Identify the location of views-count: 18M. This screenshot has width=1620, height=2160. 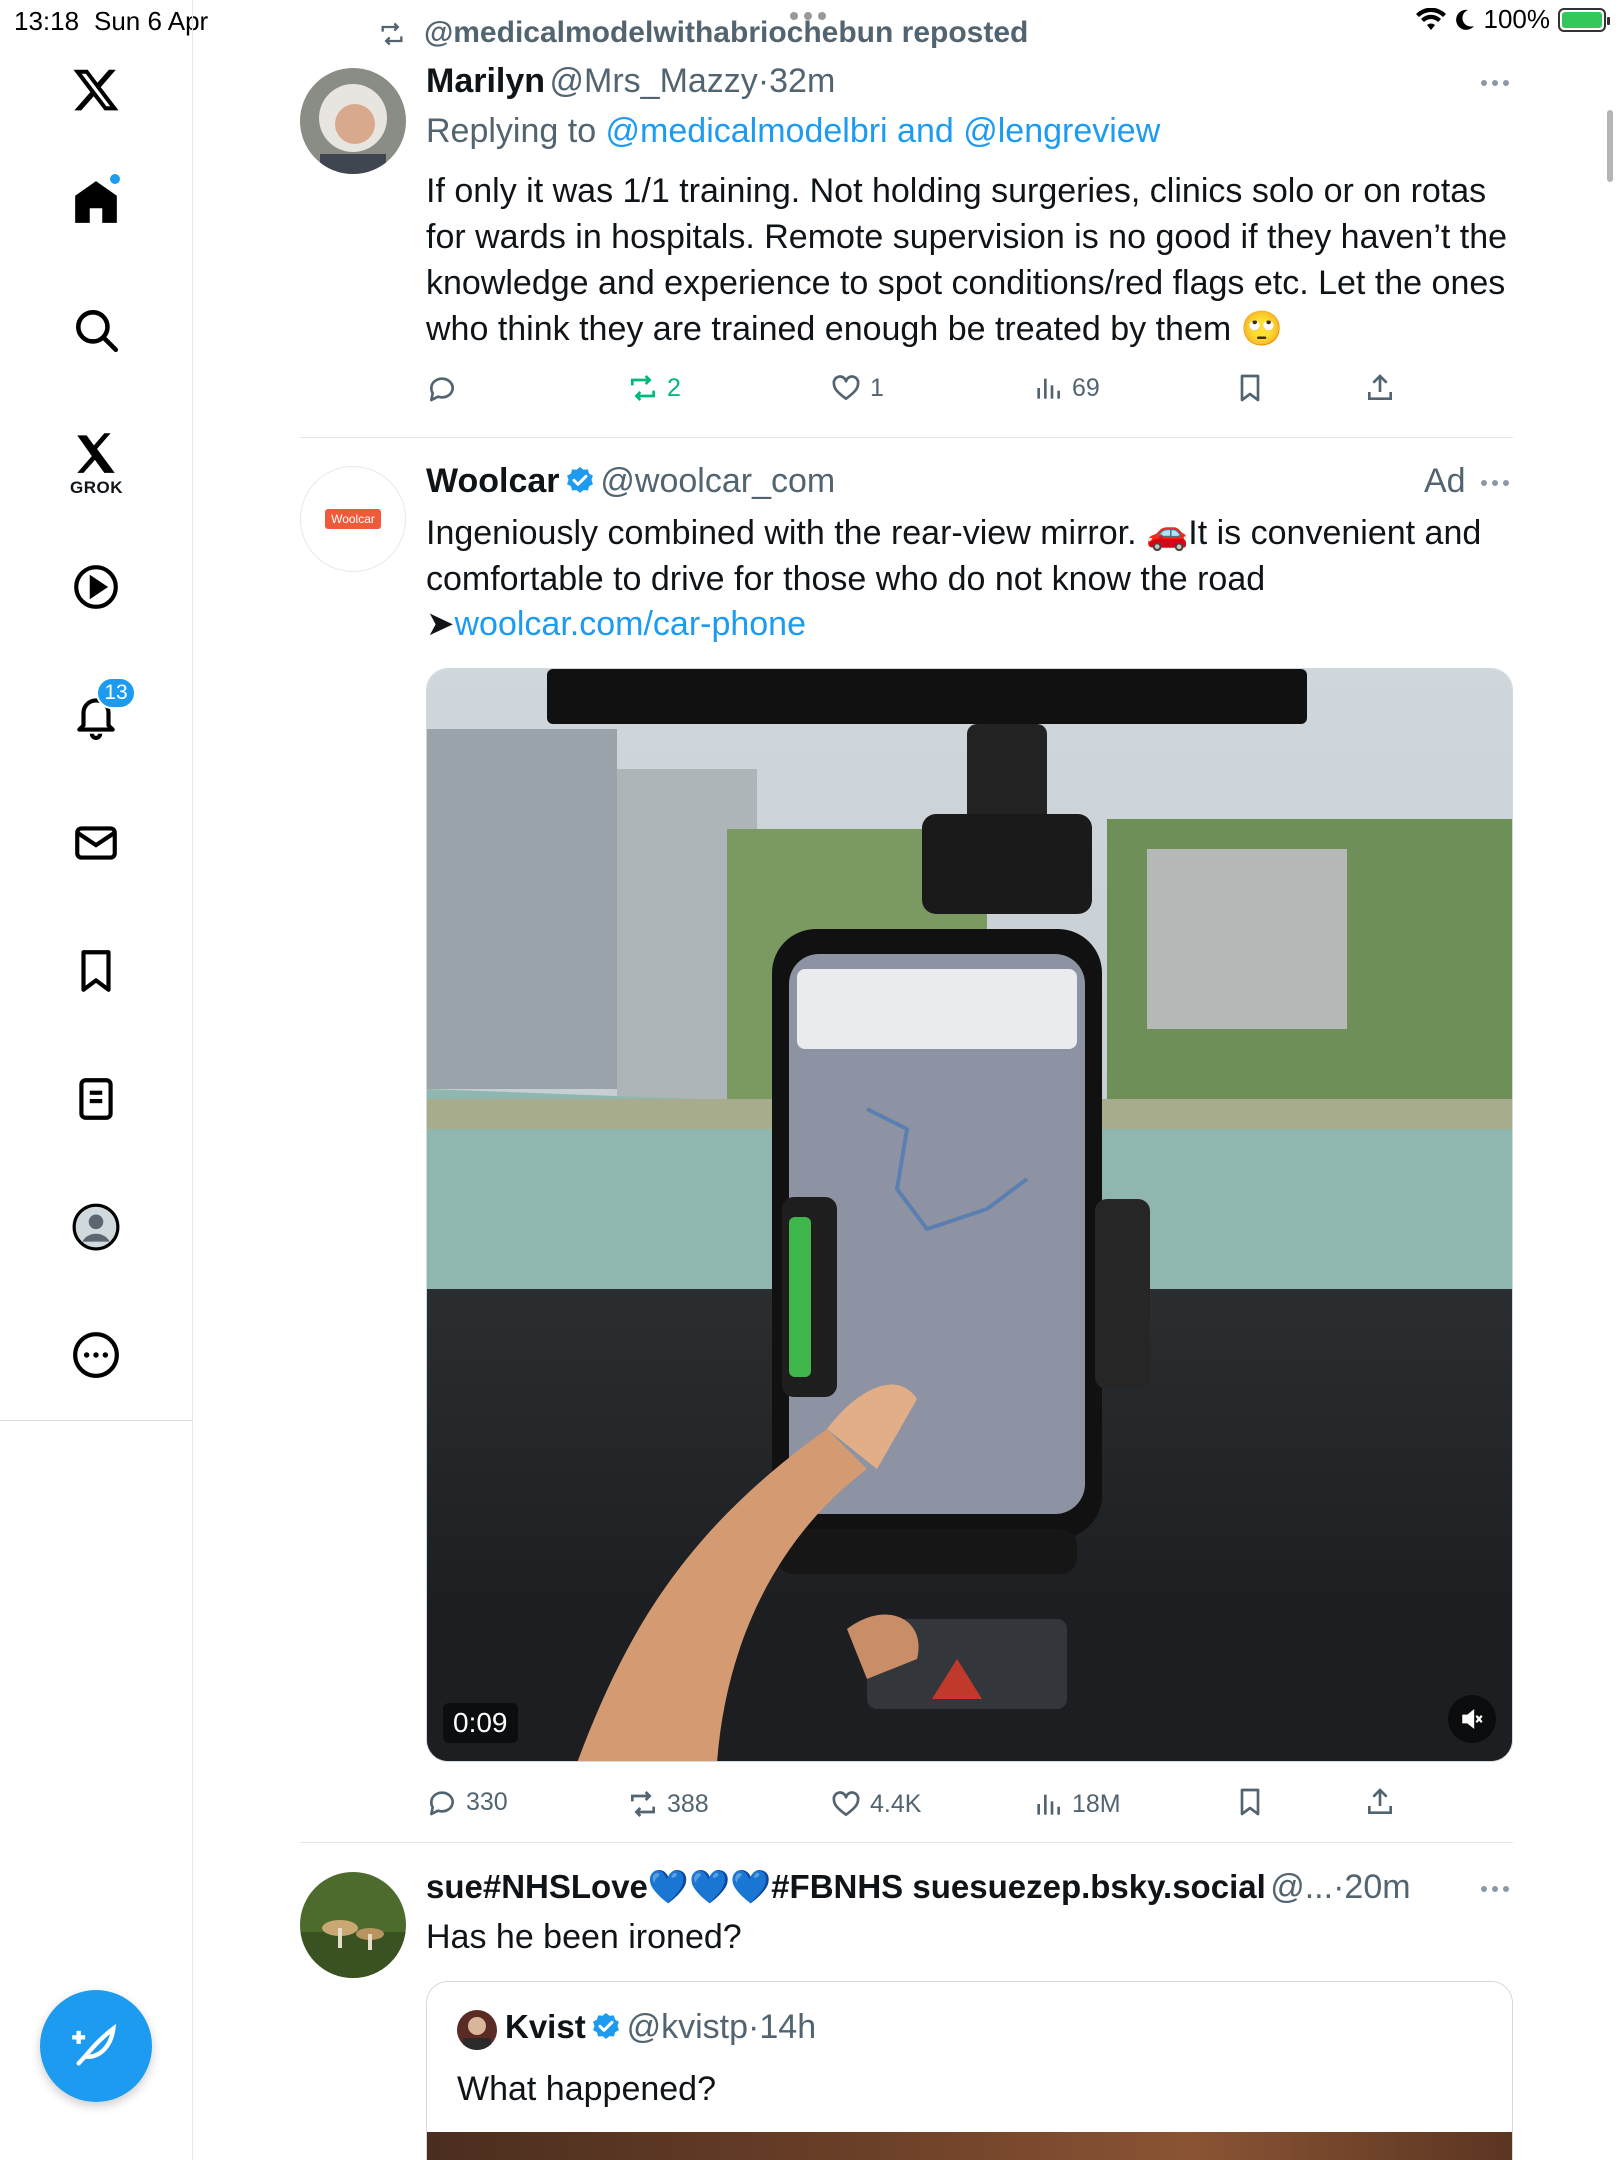
(1096, 1803).